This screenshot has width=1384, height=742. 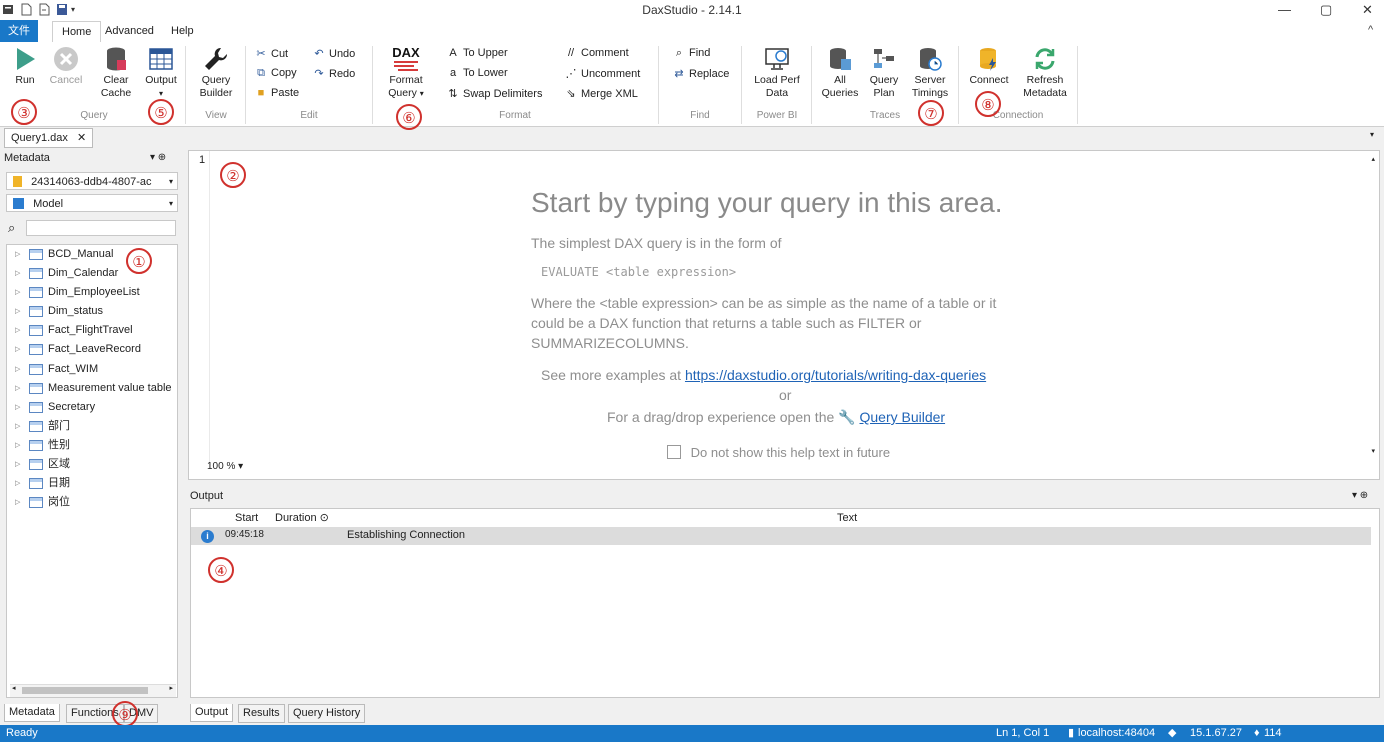 I want to click on tab-output: Output, so click(x=212, y=713).